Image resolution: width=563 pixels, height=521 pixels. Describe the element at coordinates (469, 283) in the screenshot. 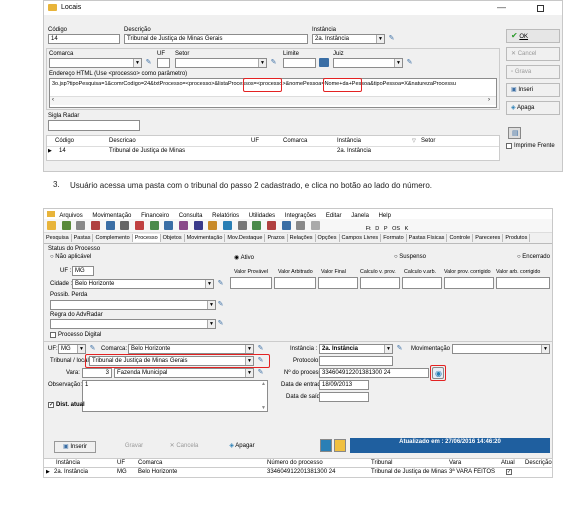

I see `valor-prov-corrigido-field` at that location.